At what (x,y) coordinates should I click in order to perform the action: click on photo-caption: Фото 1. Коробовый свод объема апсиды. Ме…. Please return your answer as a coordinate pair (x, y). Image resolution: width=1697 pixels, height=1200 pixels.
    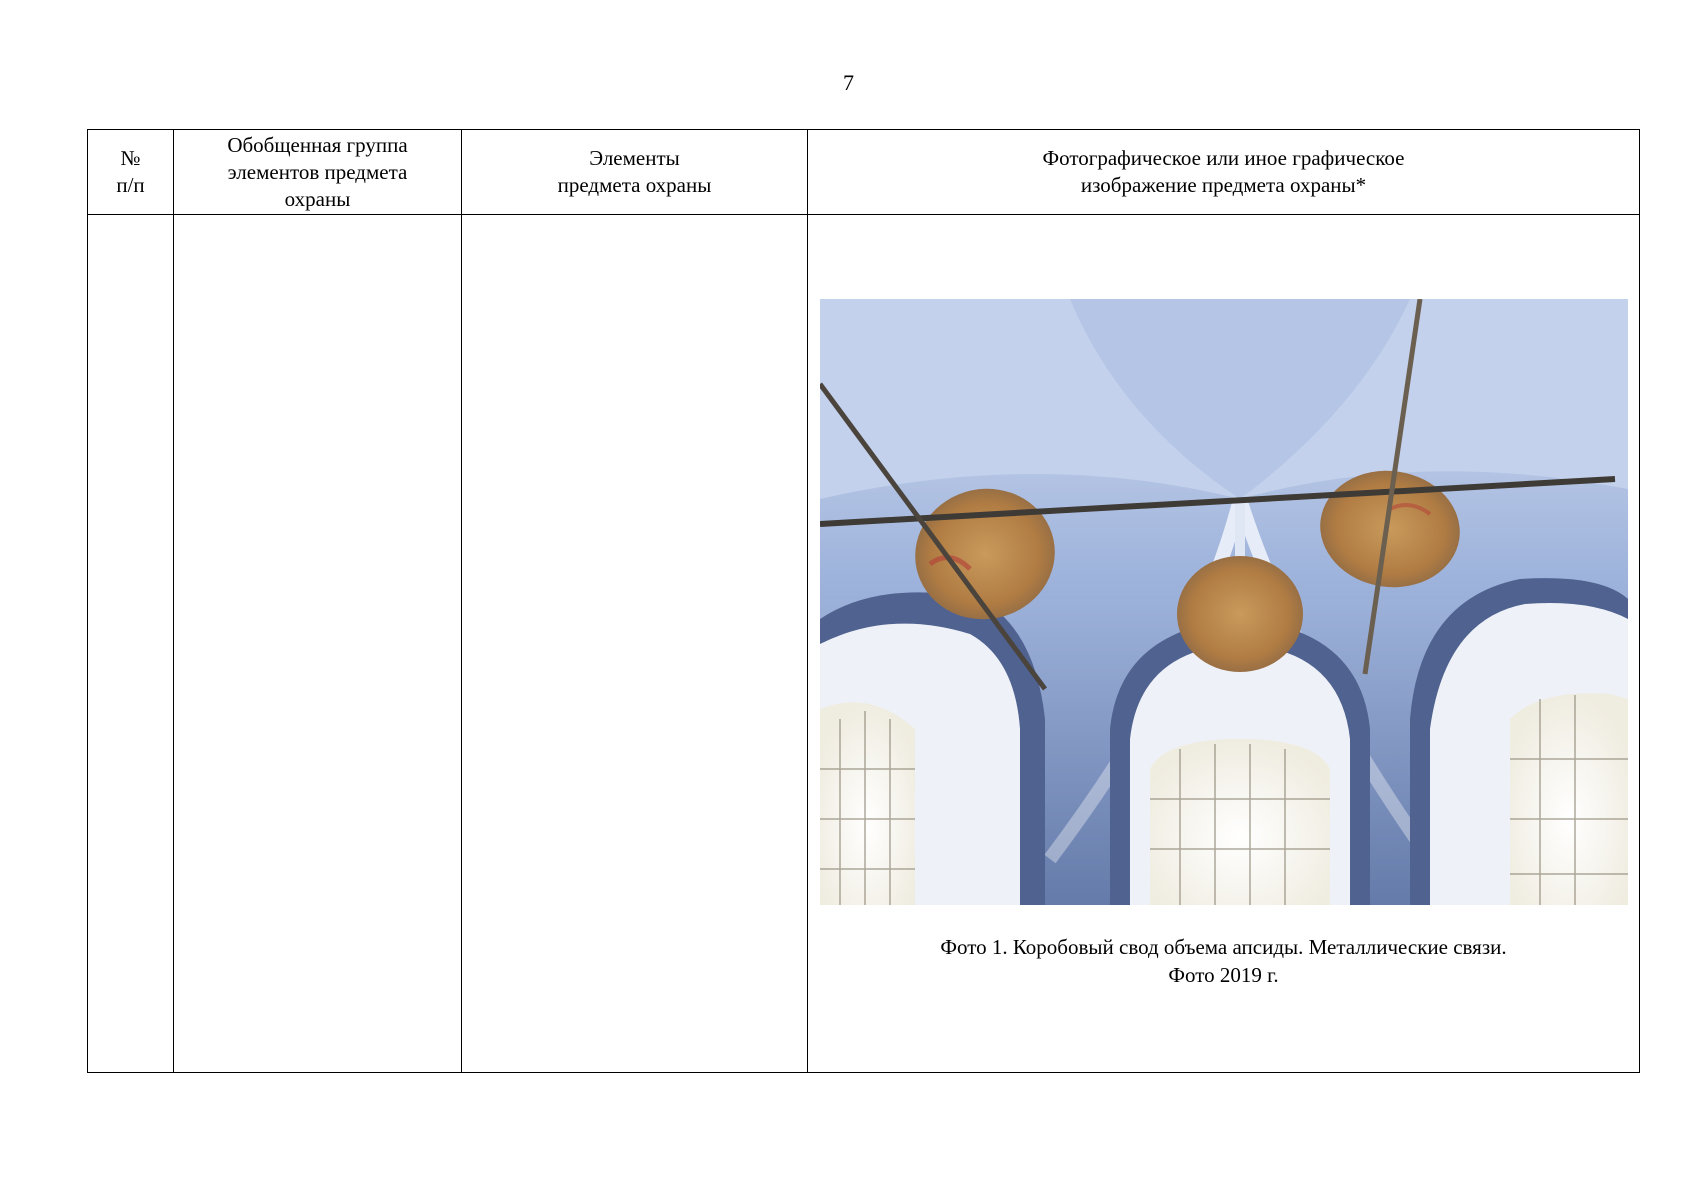
    Looking at the image, I should click on (1223, 961).